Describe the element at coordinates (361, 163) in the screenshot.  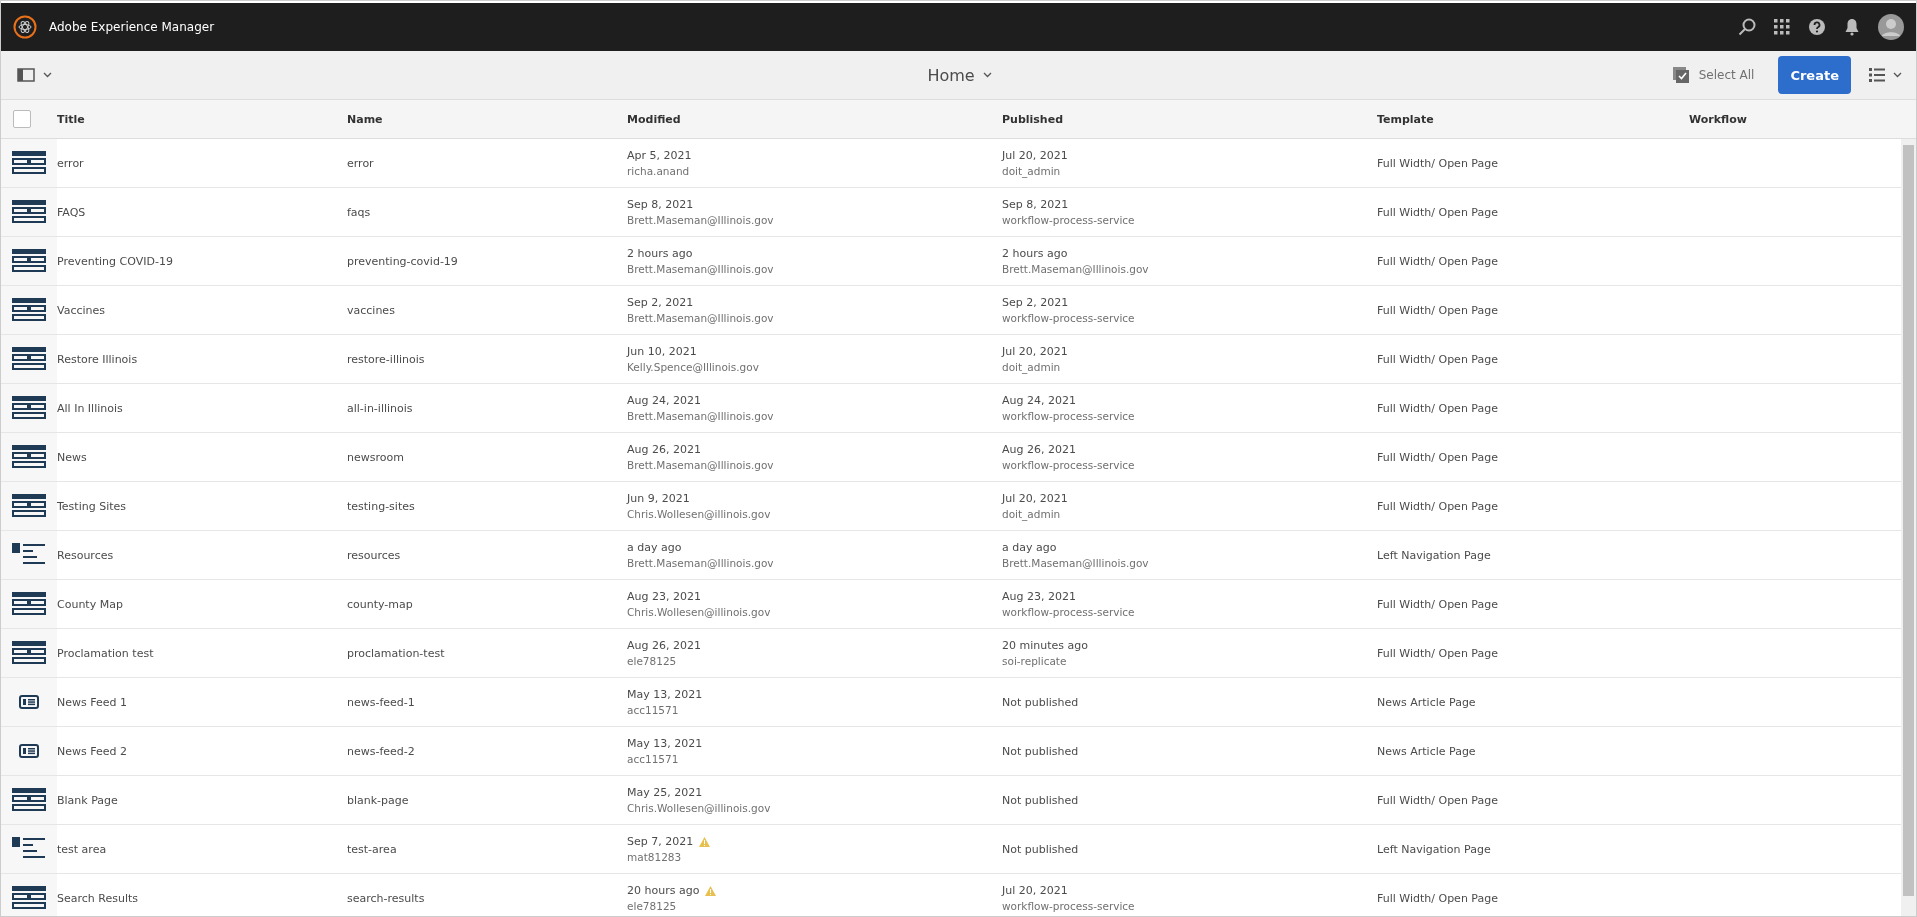
I see `name-cell-text: error` at that location.